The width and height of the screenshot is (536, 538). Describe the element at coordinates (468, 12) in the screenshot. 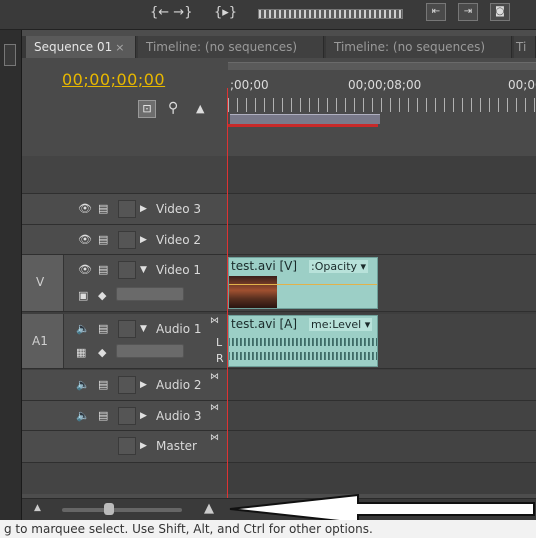

I see `extract-icon: ⇥` at that location.